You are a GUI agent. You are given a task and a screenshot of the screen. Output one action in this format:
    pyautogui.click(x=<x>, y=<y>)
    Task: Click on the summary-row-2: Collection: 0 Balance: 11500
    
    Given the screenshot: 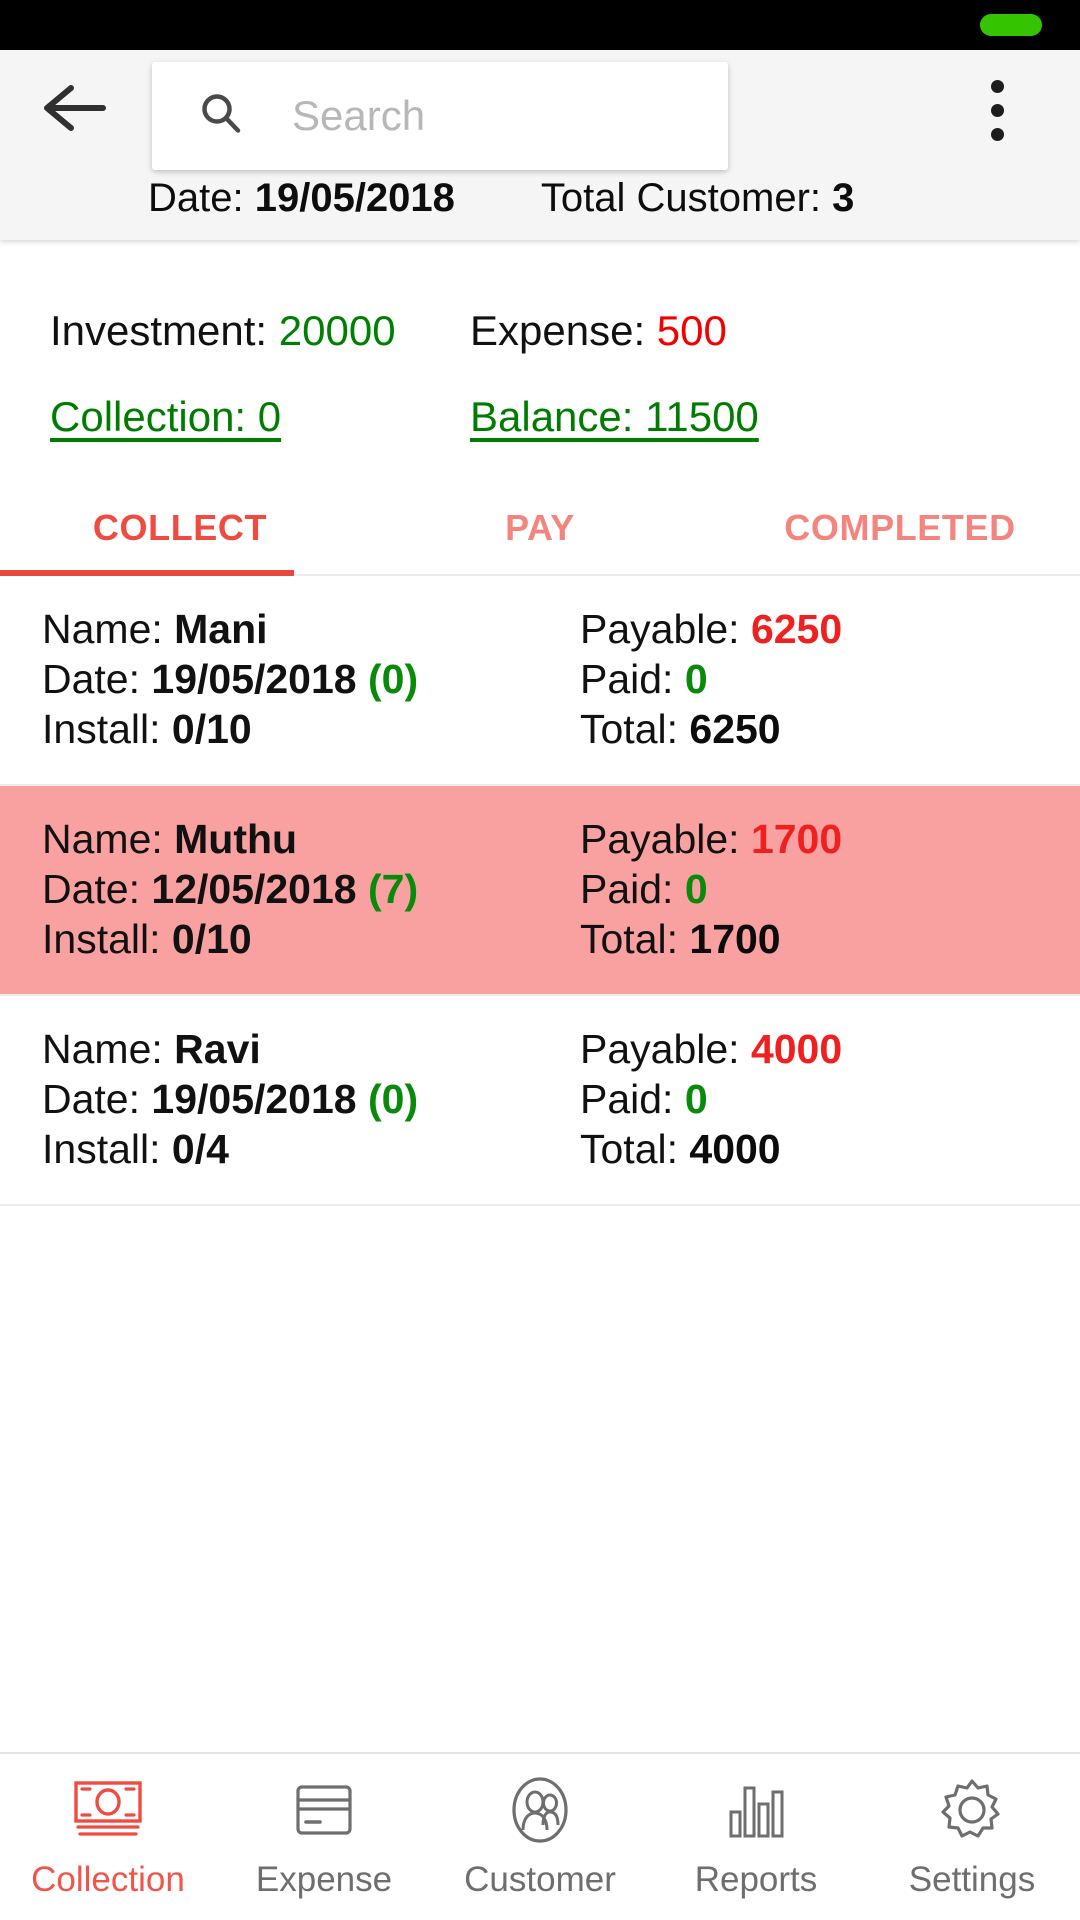 What is the action you would take?
    pyautogui.click(x=540, y=417)
    